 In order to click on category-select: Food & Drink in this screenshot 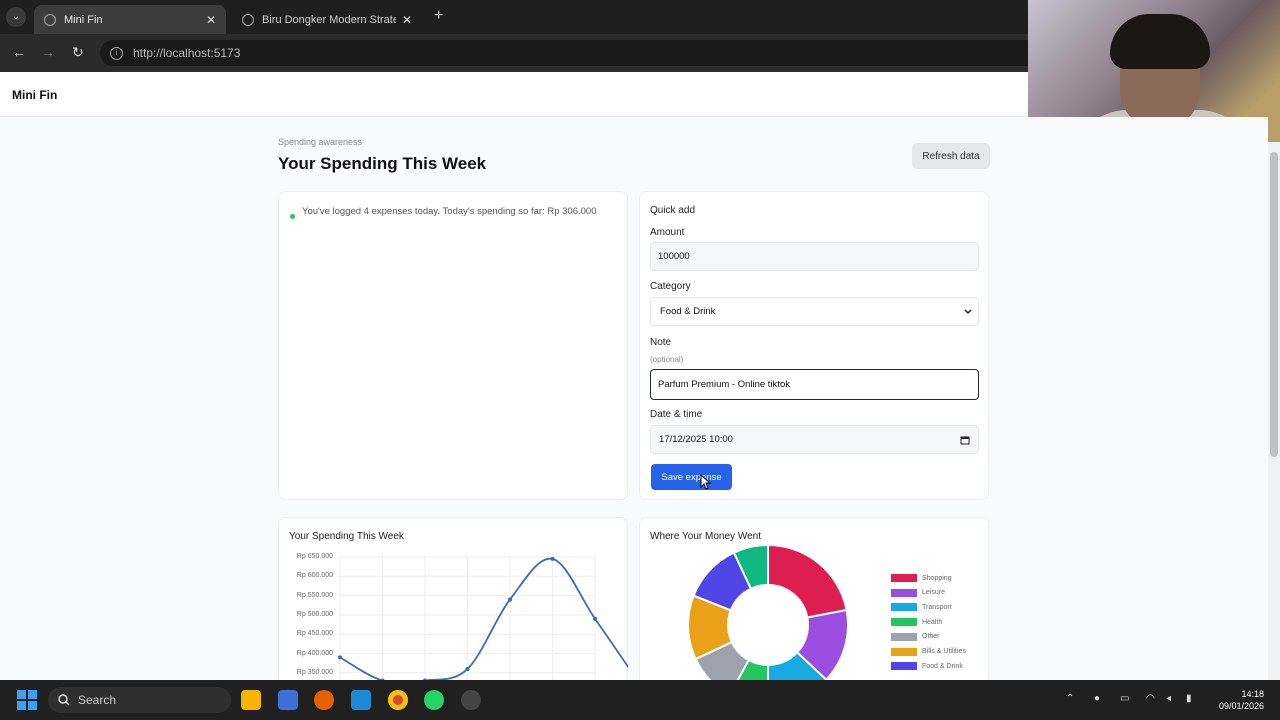, I will do `click(814, 311)`.